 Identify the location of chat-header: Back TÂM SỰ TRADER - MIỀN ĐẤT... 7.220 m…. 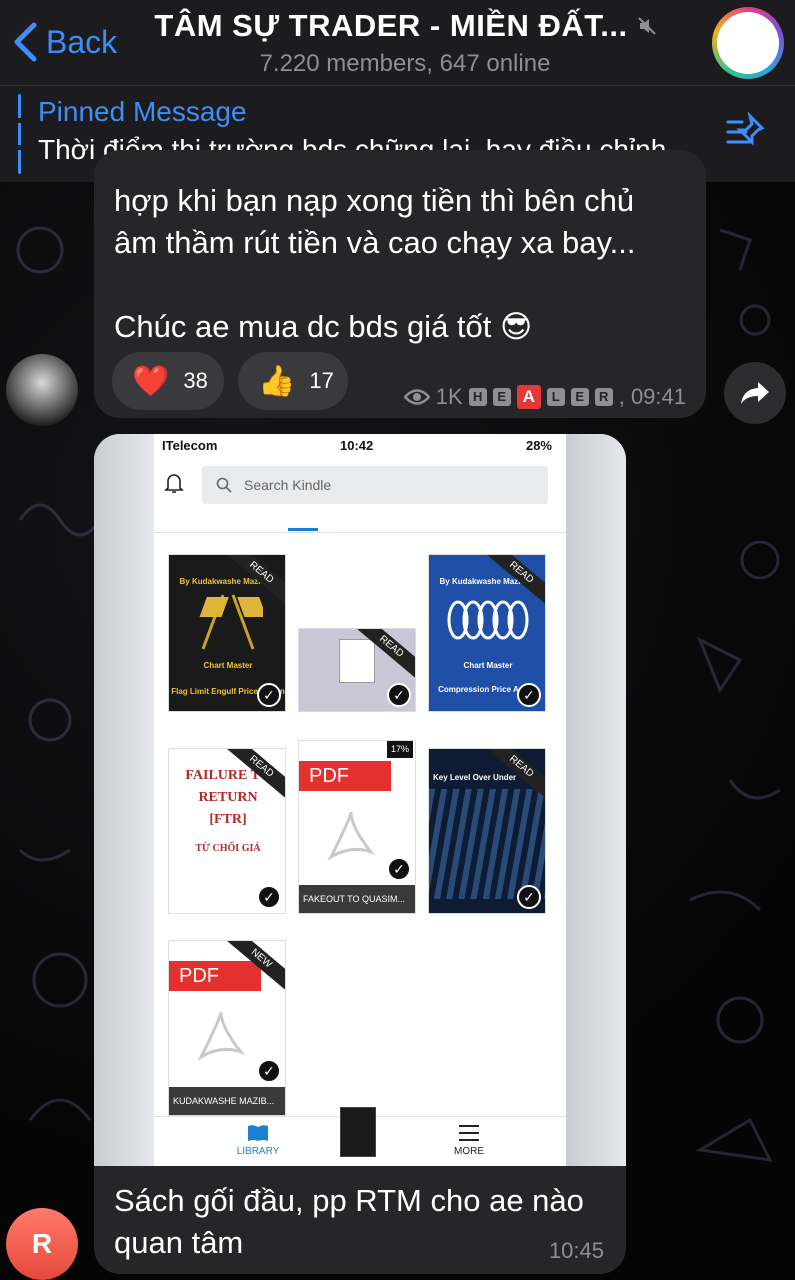
(397, 43).